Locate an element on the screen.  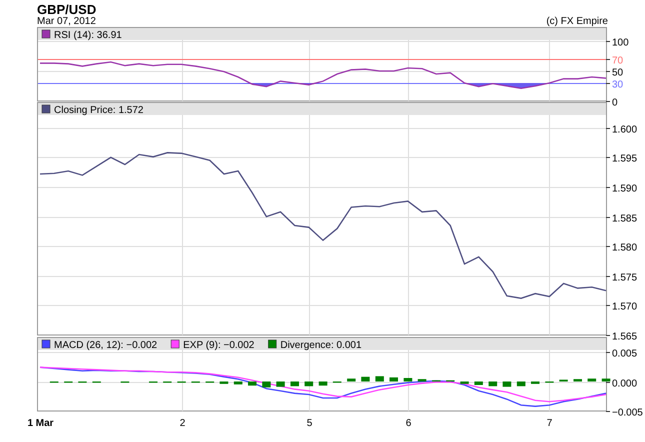
axis-label: 30 is located at coordinates (618, 85).